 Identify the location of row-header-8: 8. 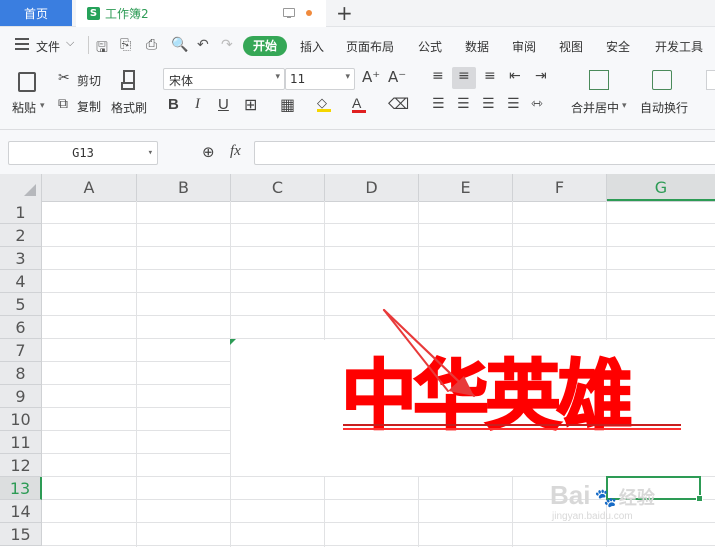
(21, 373).